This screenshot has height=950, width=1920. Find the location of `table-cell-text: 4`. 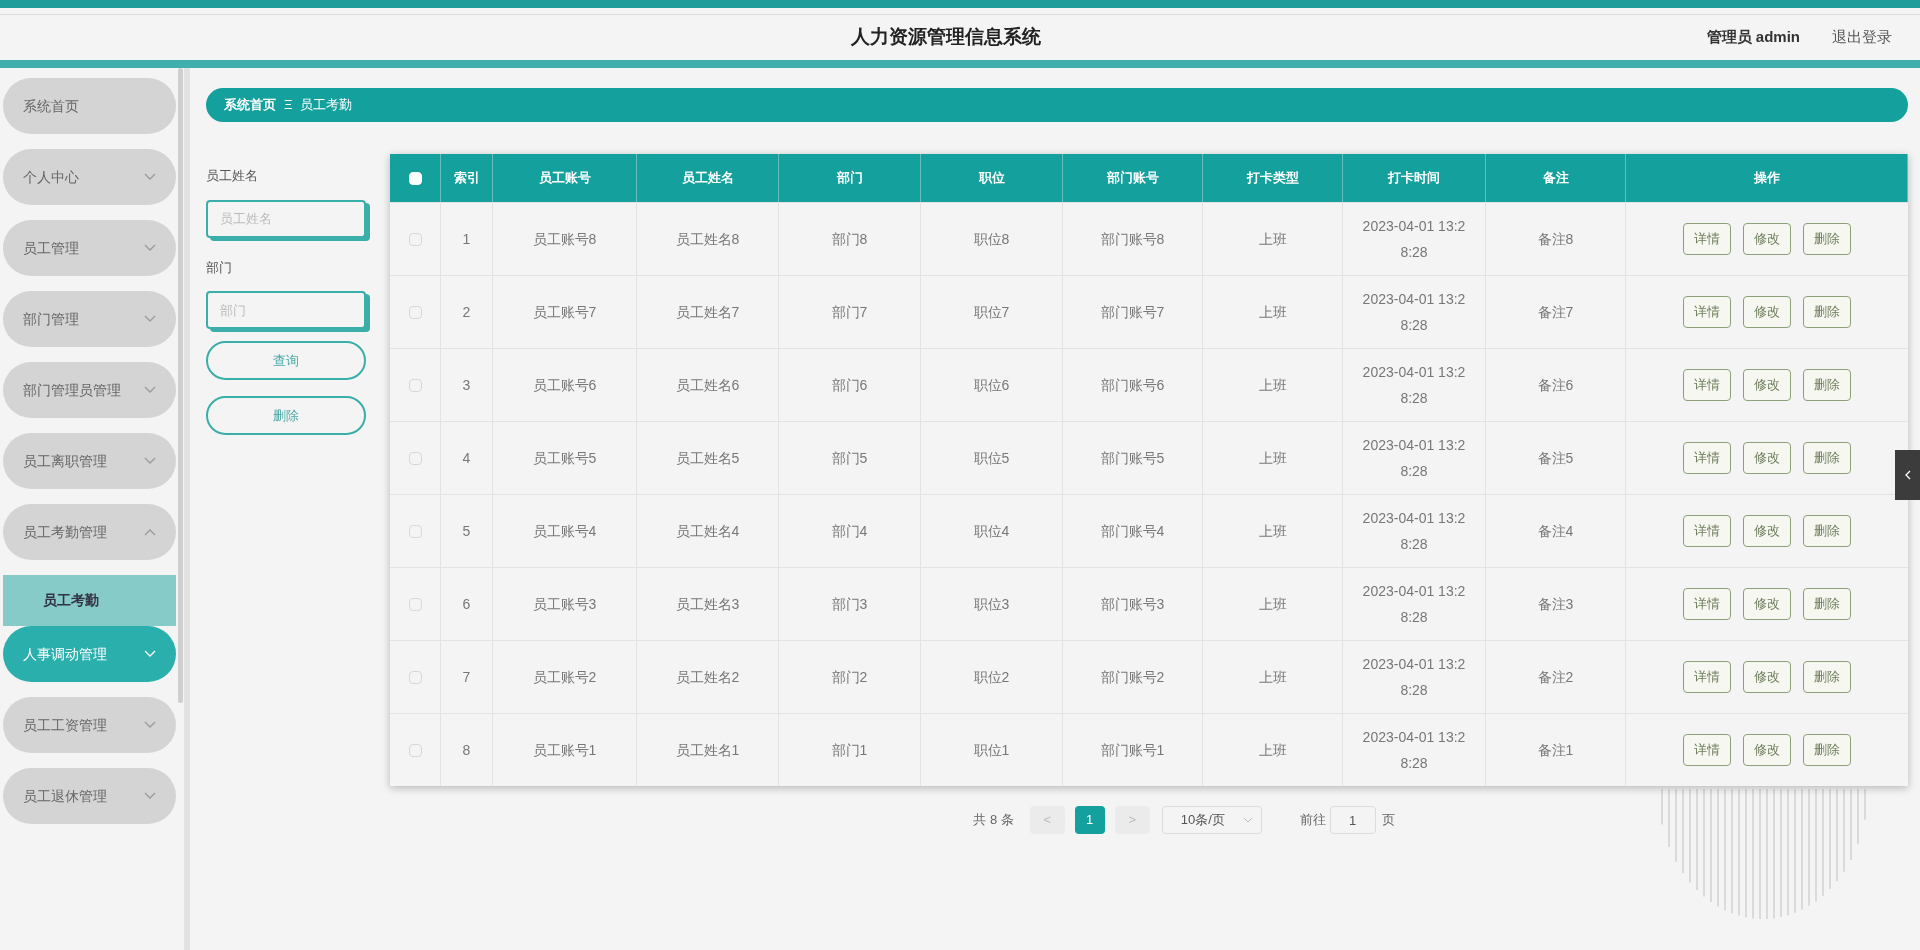

table-cell-text: 4 is located at coordinates (466, 458).